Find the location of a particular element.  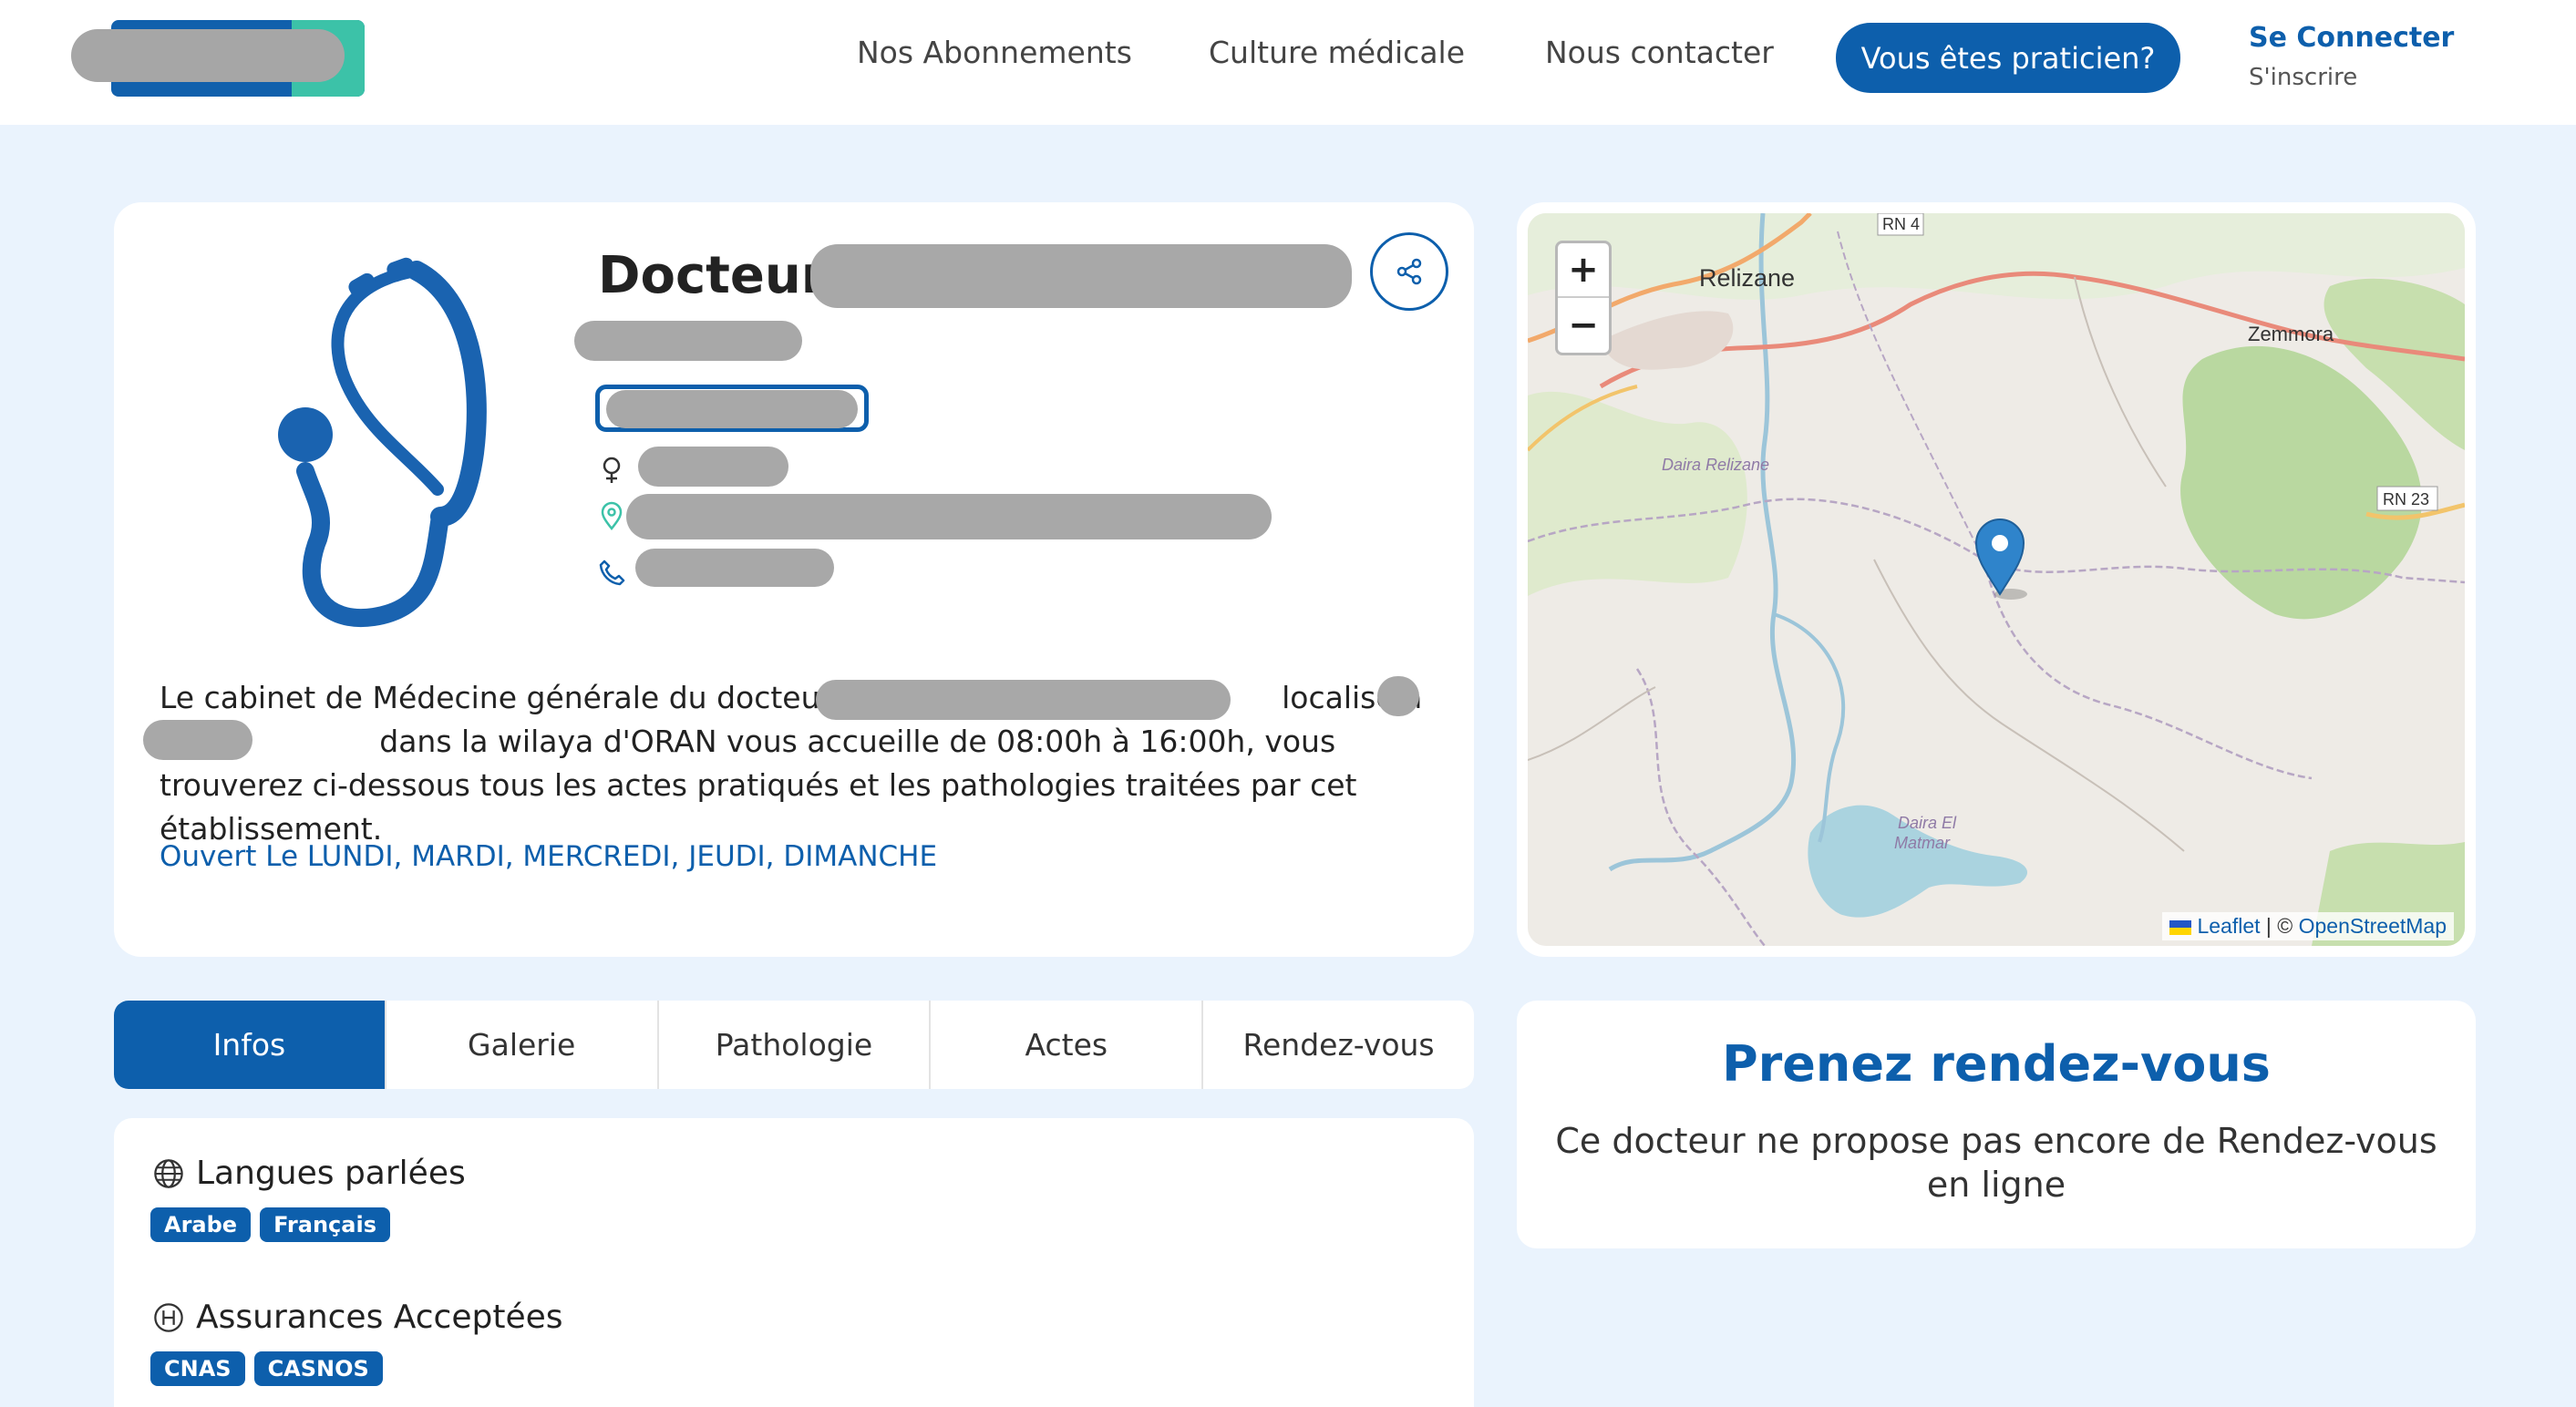

map-road-rn23: RN 23 is located at coordinates (2406, 499).